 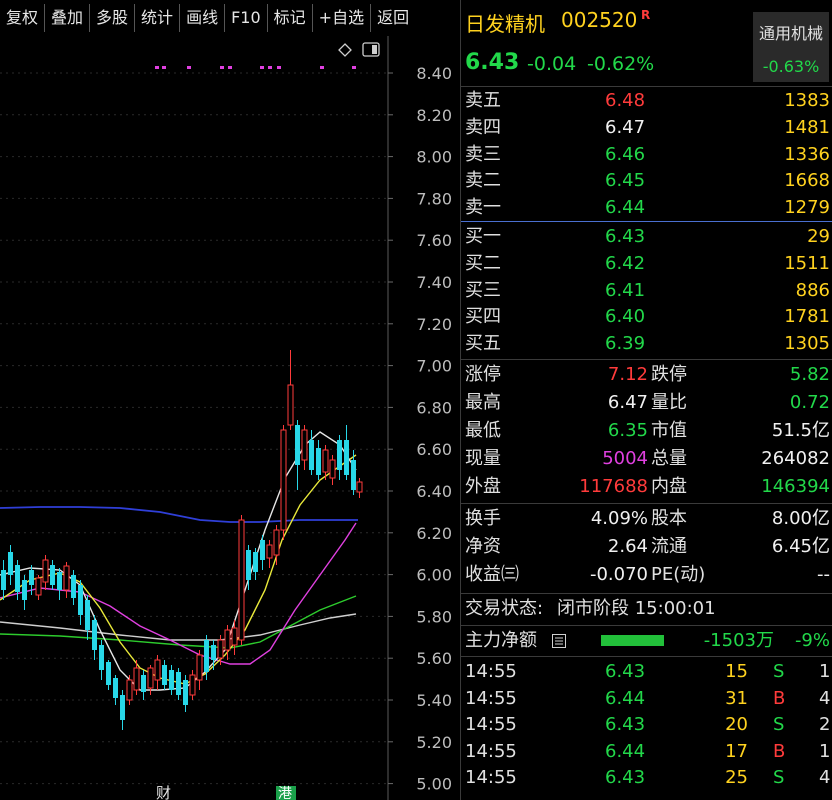 I want to click on sector-box: 通用机械 -0.63%, so click(x=791, y=47).